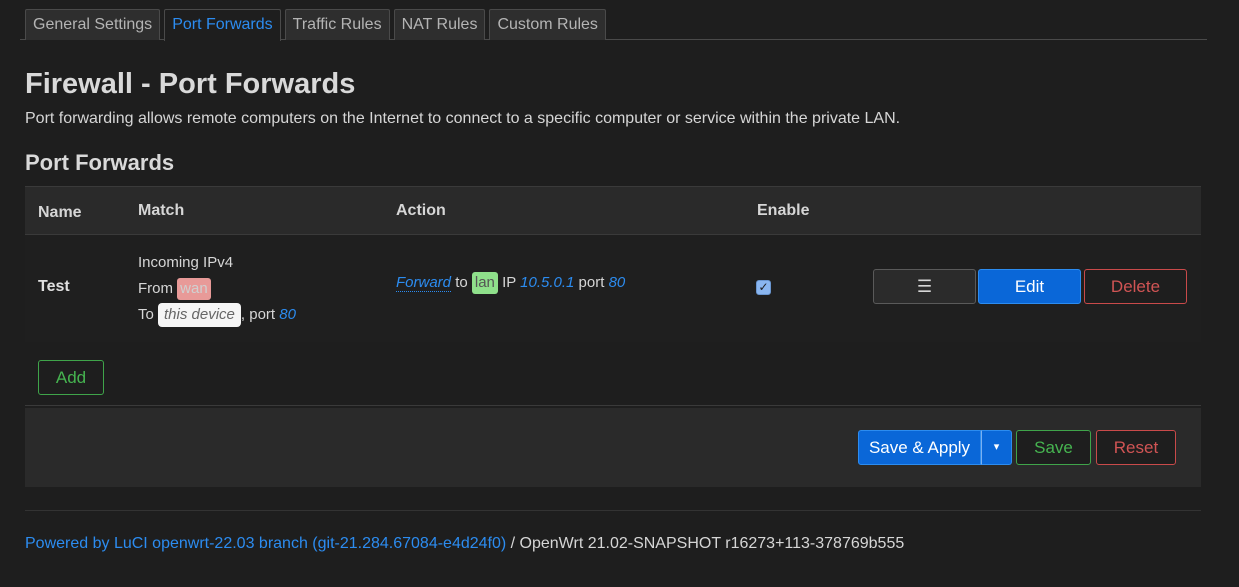 The height and width of the screenshot is (587, 1239). I want to click on tab-port-forwards: Port Forwards, so click(222, 25).